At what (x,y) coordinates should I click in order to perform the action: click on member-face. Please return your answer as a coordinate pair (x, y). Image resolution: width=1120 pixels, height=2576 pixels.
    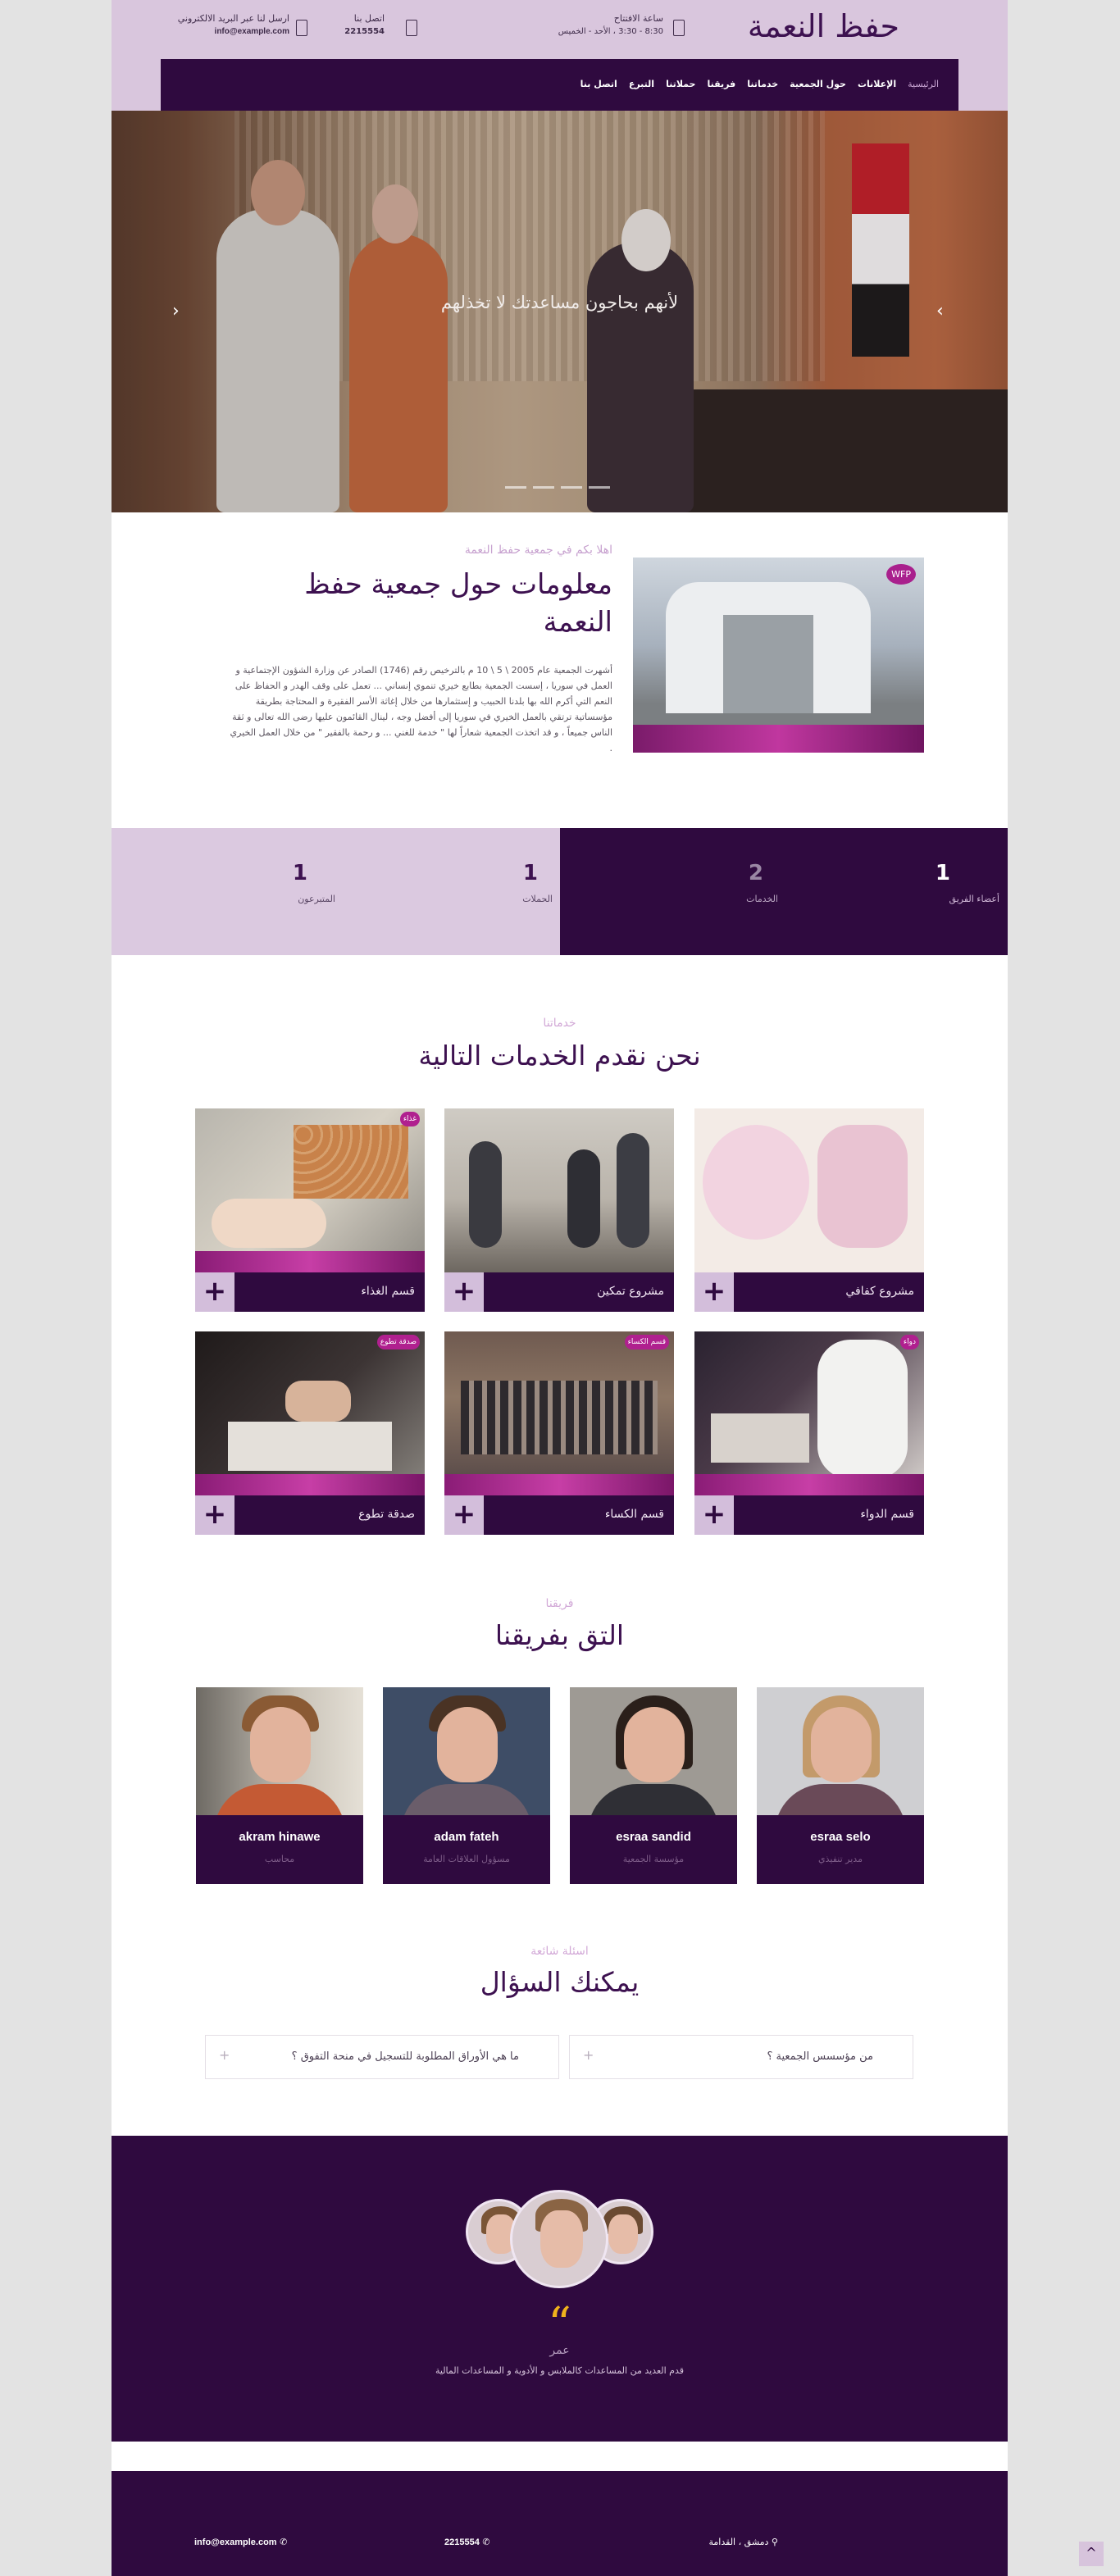
    Looking at the image, I should click on (841, 1745).